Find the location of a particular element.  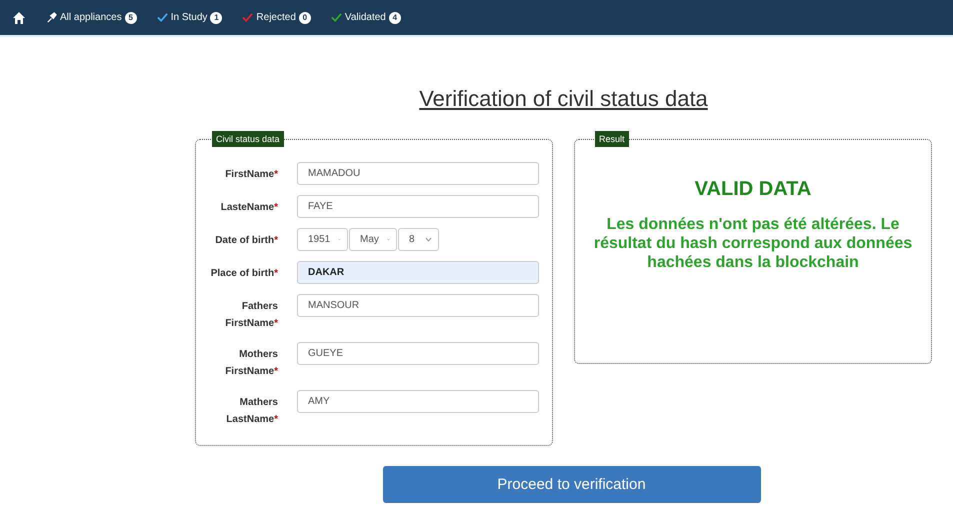

text-field: AMY is located at coordinates (418, 401).